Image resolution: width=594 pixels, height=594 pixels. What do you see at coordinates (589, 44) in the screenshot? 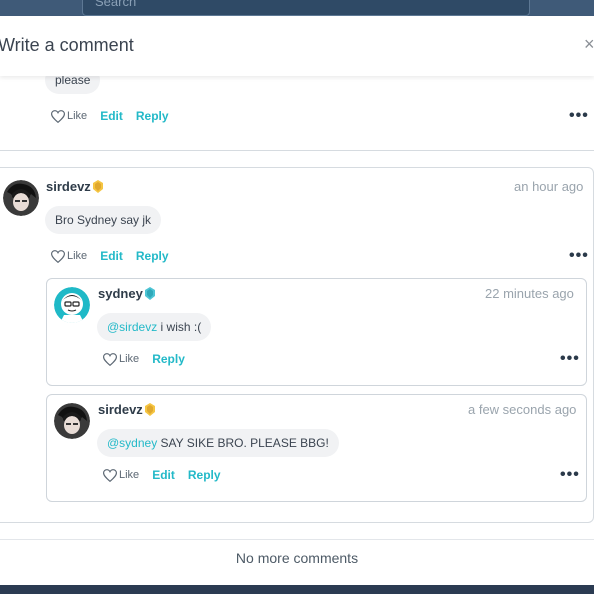
I see `close-icon: ×` at bounding box center [589, 44].